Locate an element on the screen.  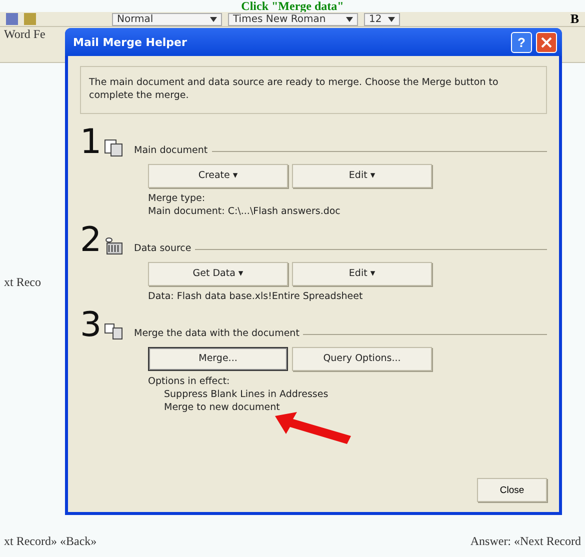
option-text: Merge to new document is located at coordinates (222, 407).